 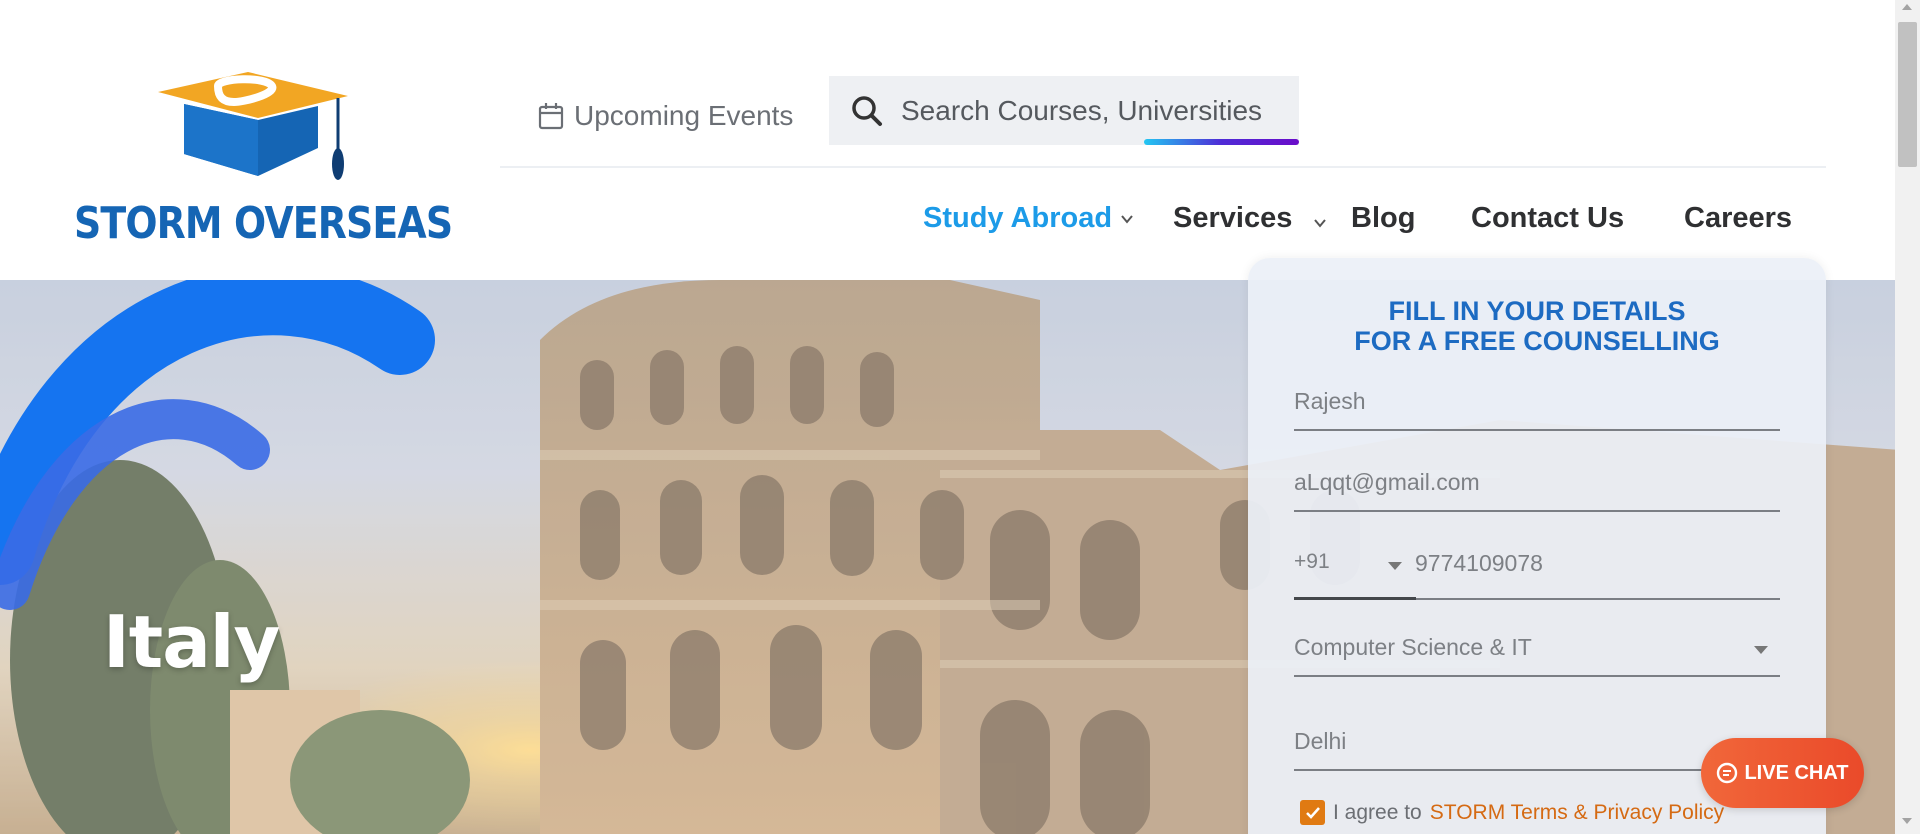 What do you see at coordinates (1796, 772) in the screenshot?
I see `live-chat-label: LIVE CHAT` at bounding box center [1796, 772].